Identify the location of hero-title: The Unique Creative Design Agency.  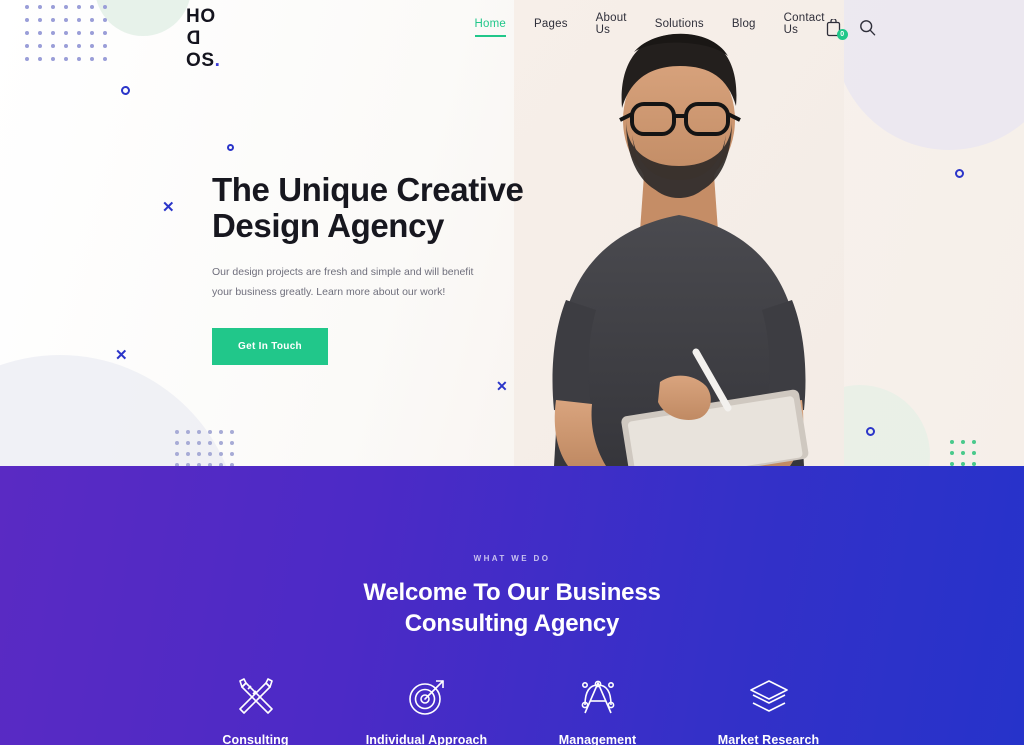
(377, 207).